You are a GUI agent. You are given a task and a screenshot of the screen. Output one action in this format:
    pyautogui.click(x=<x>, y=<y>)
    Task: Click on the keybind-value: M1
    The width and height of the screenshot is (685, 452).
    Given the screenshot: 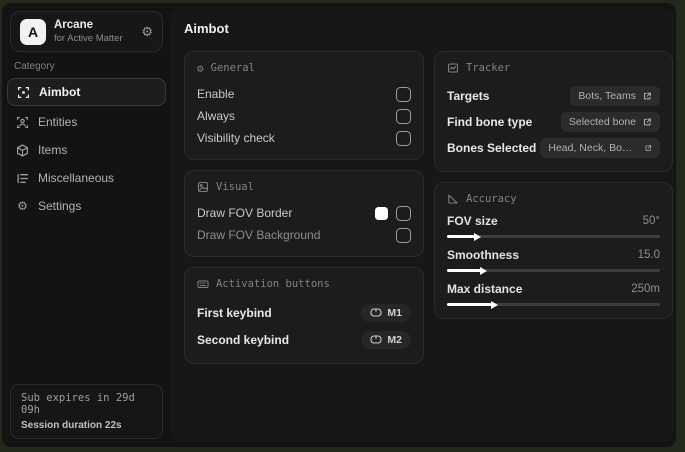 What is the action you would take?
    pyautogui.click(x=394, y=312)
    